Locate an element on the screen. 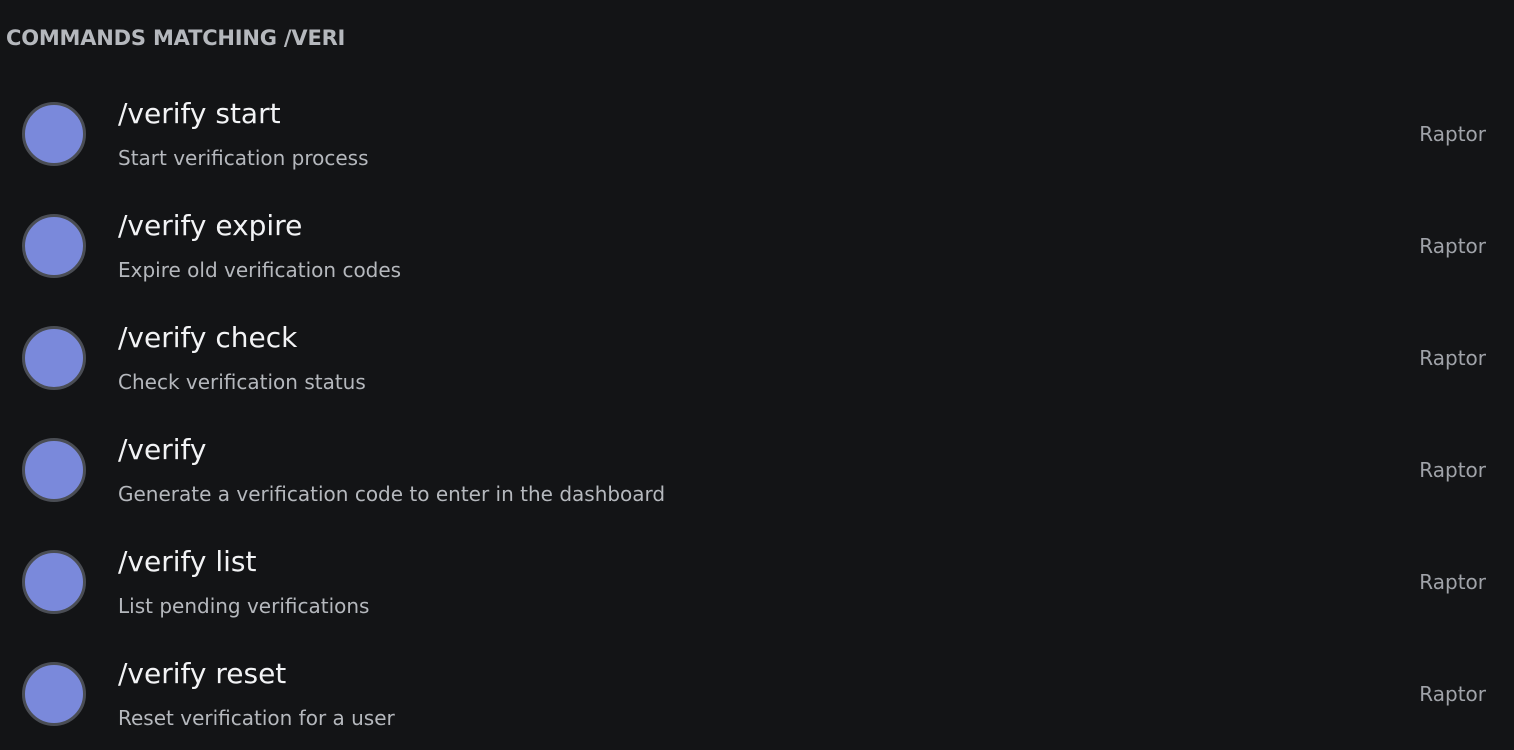  command-description: Expire old verification codes is located at coordinates (260, 270).